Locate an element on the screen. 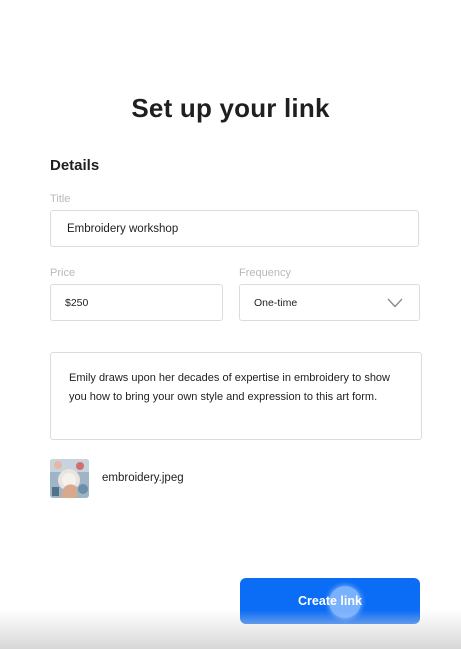 The image size is (461, 649). title-input-value: Embroidery workshop is located at coordinates (123, 228).